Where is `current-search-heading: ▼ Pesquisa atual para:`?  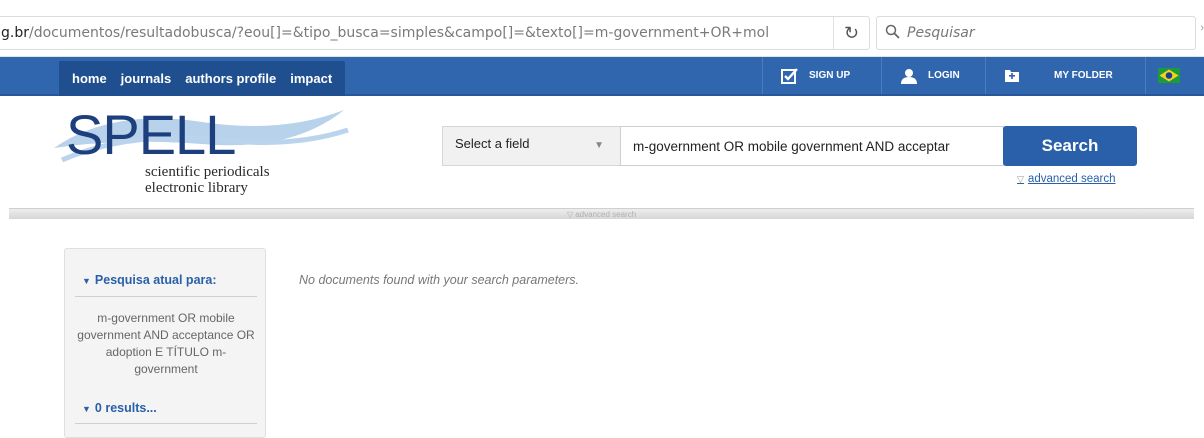 current-search-heading: ▼ Pesquisa atual para: is located at coordinates (149, 280).